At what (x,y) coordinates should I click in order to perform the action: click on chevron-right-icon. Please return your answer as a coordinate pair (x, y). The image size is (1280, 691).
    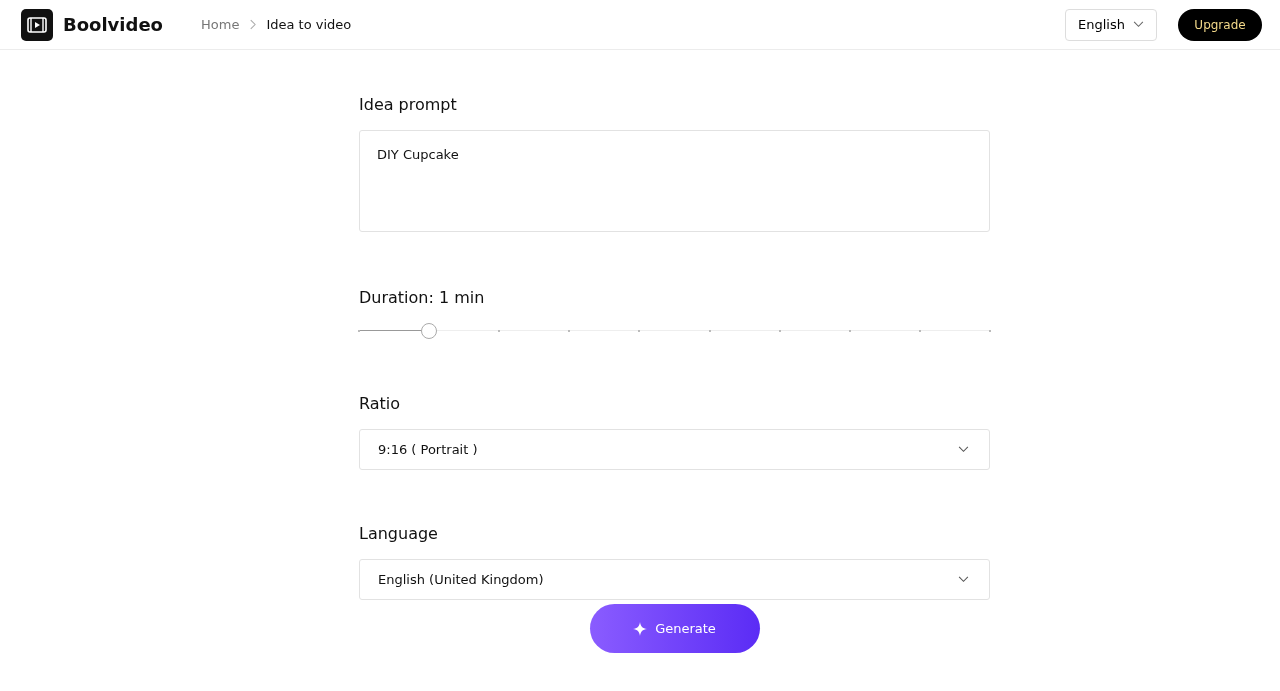
    Looking at the image, I should click on (253, 24).